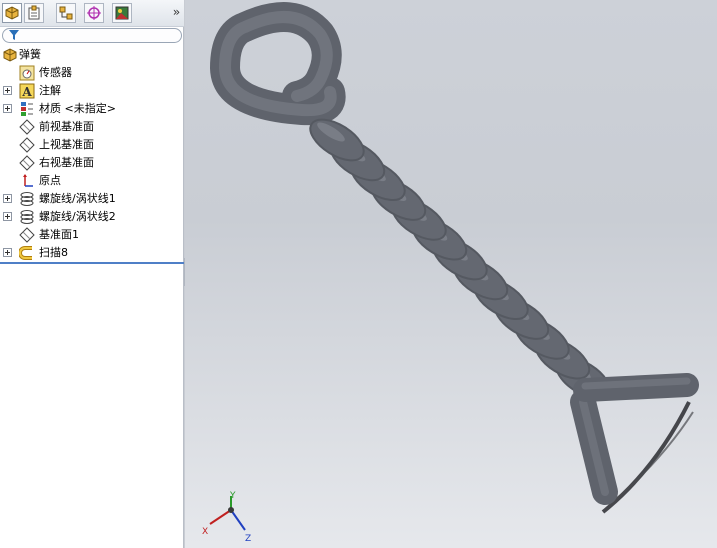  I want to click on feature-manager-icon, so click(12, 13).